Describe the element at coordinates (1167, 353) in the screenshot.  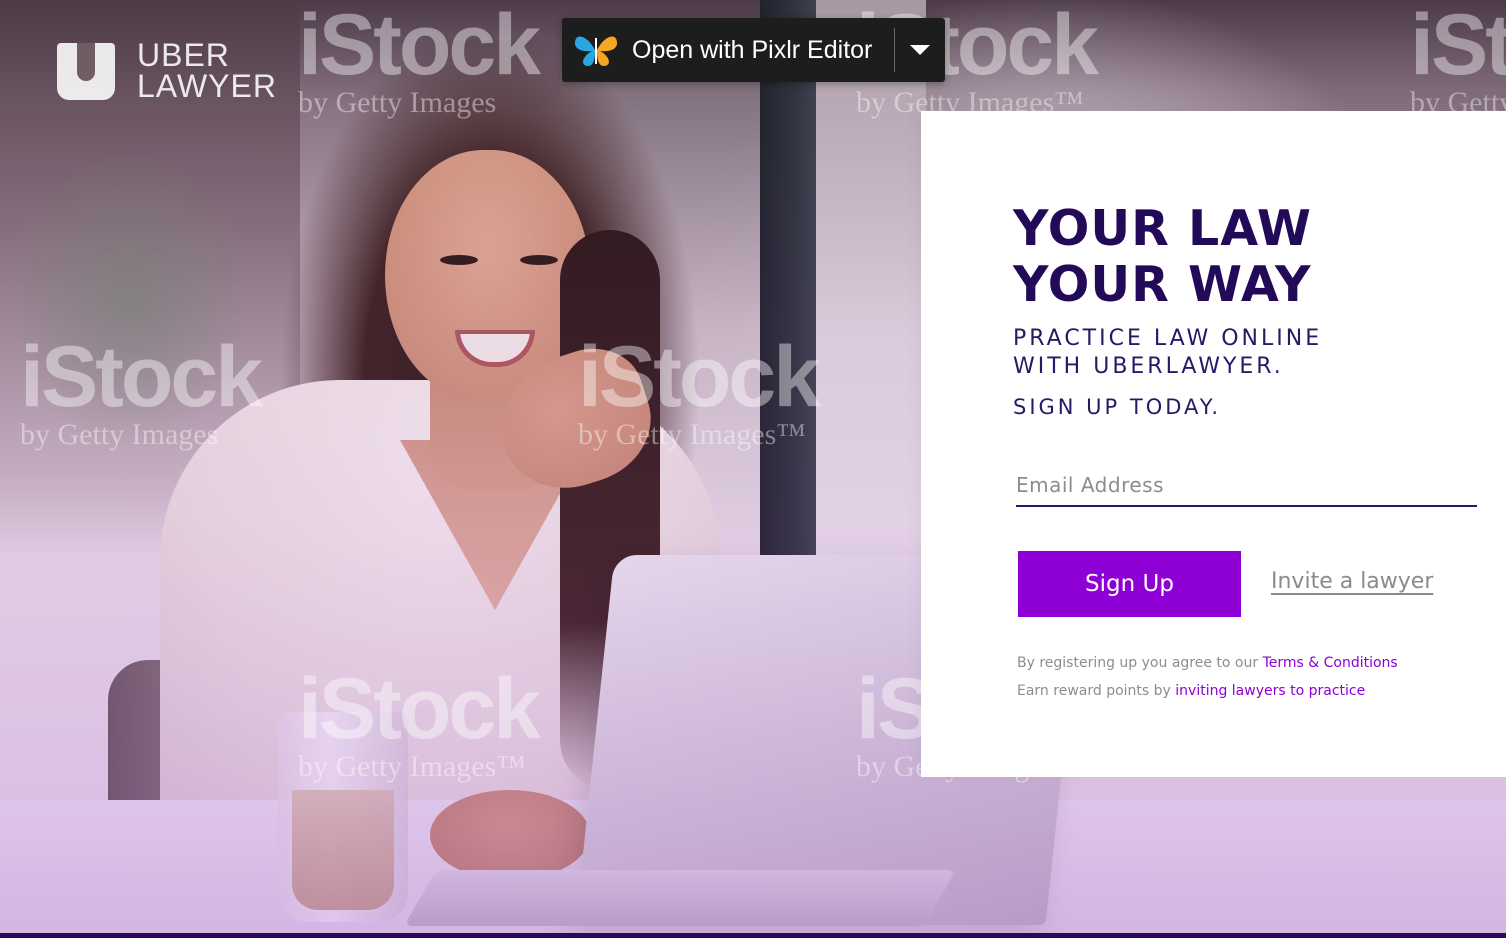
I see `subheadline: PRACTICE LAW ONLINE WITH UBERLAWYER.` at that location.